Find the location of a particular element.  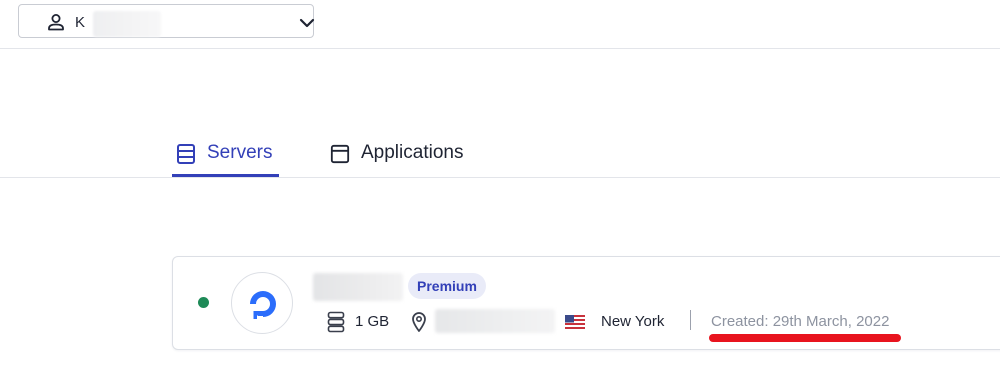

server-size: 1 GB is located at coordinates (372, 321).